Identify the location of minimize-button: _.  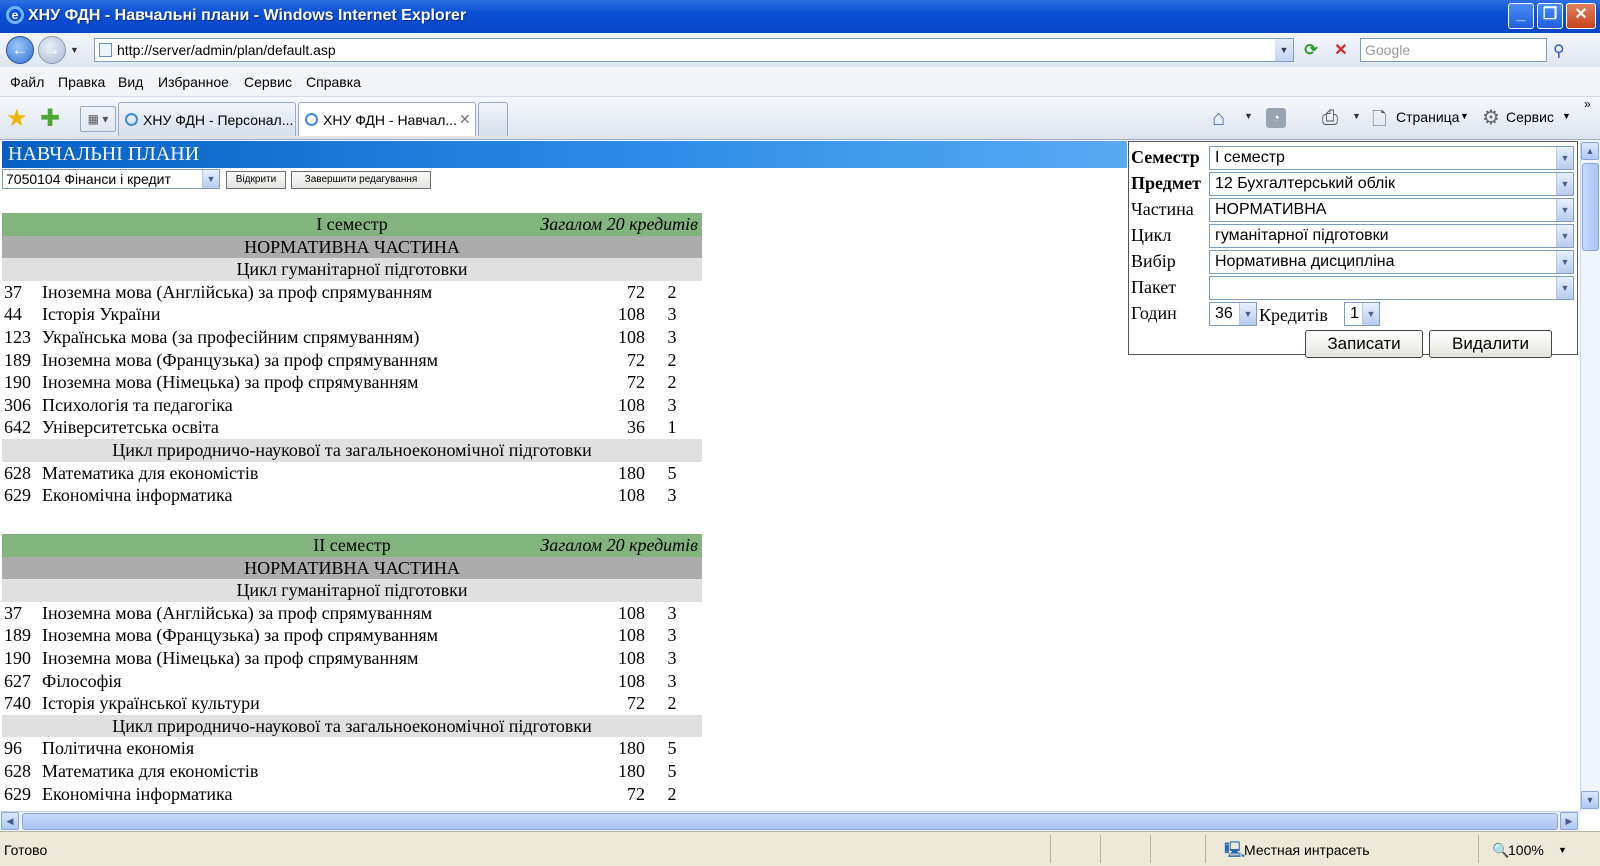
(1521, 16).